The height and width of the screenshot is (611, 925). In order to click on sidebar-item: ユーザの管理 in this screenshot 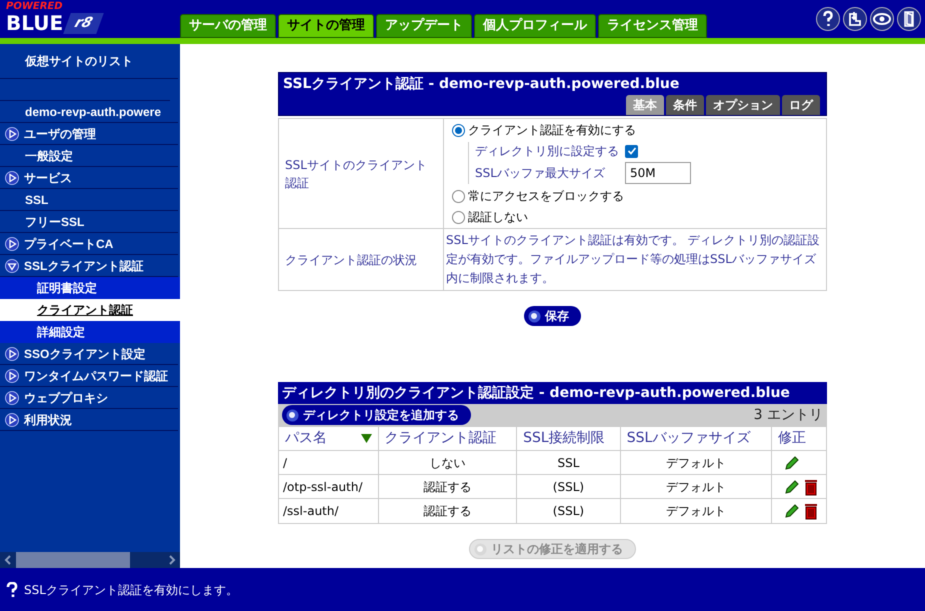, I will do `click(89, 134)`.